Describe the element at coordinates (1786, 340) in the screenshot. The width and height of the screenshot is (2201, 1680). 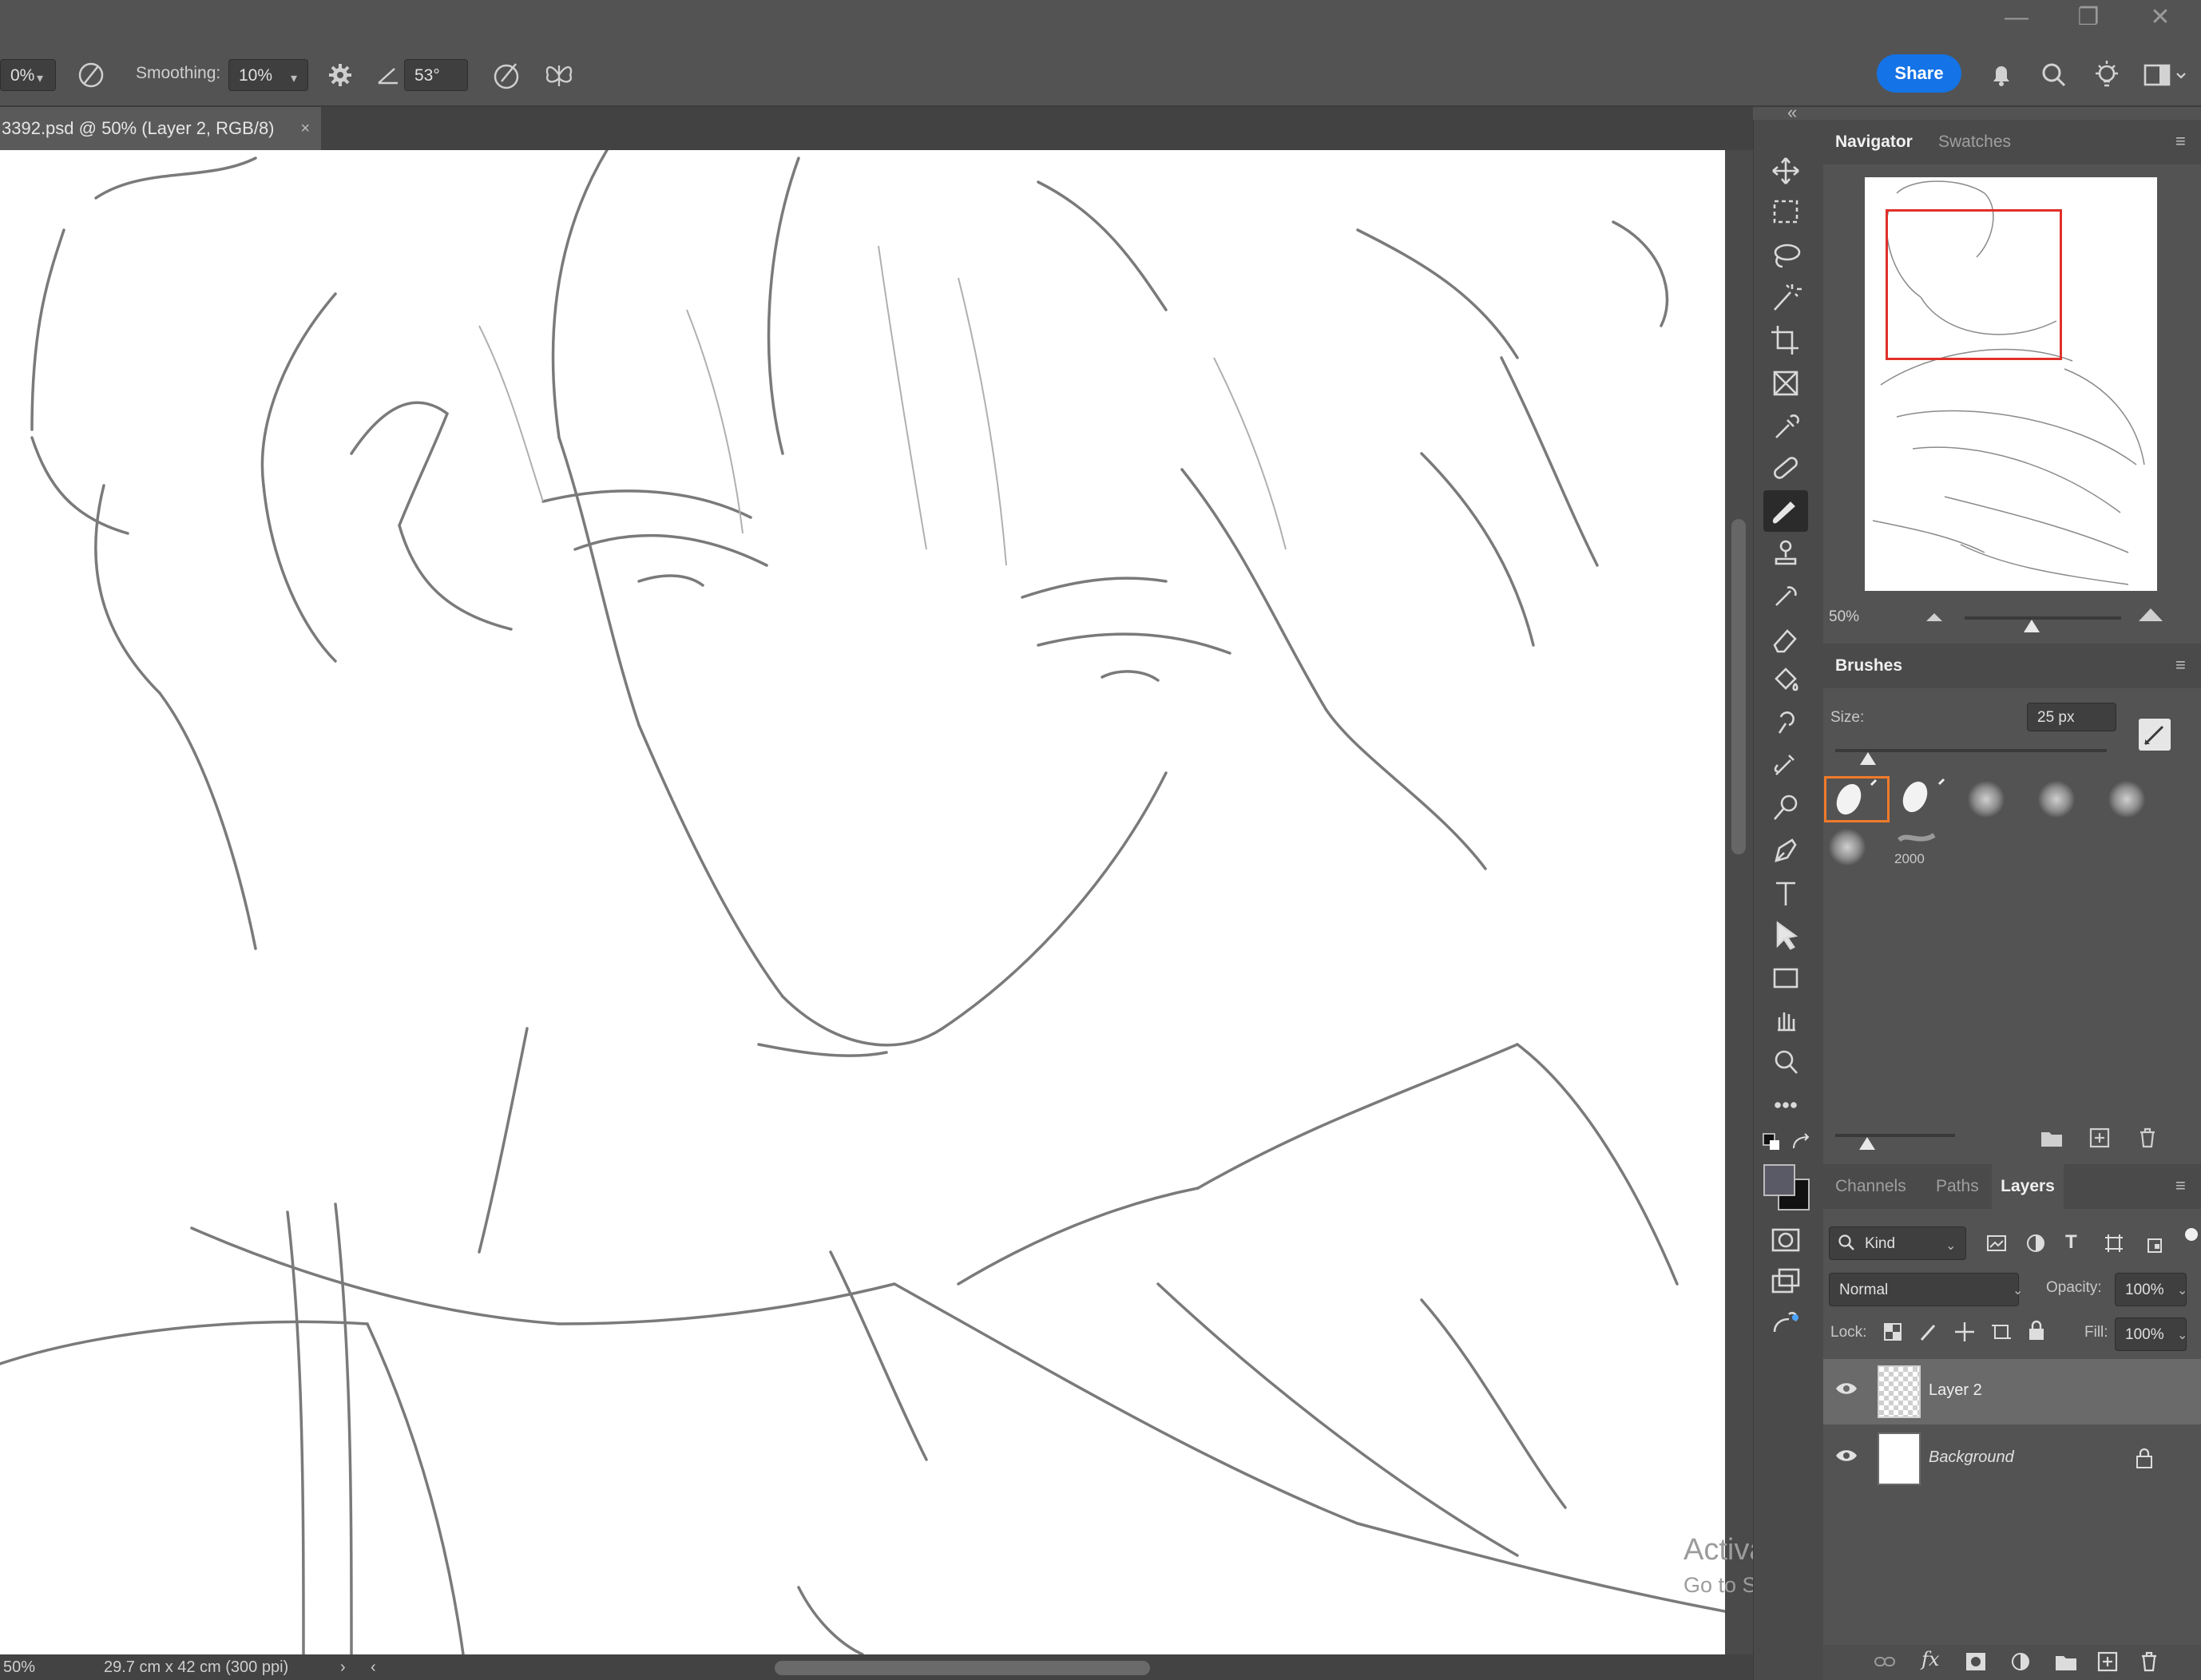
I see `crop-tool-icon` at that location.